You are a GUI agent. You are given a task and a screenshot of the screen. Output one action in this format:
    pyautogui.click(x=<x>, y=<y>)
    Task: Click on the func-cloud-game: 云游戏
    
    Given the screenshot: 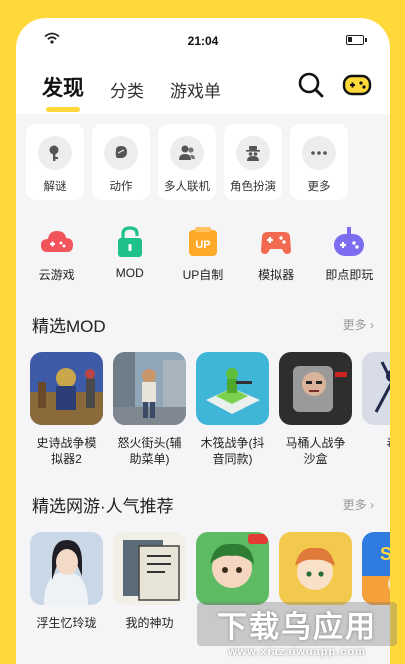 What is the action you would take?
    pyautogui.click(x=57, y=253)
    